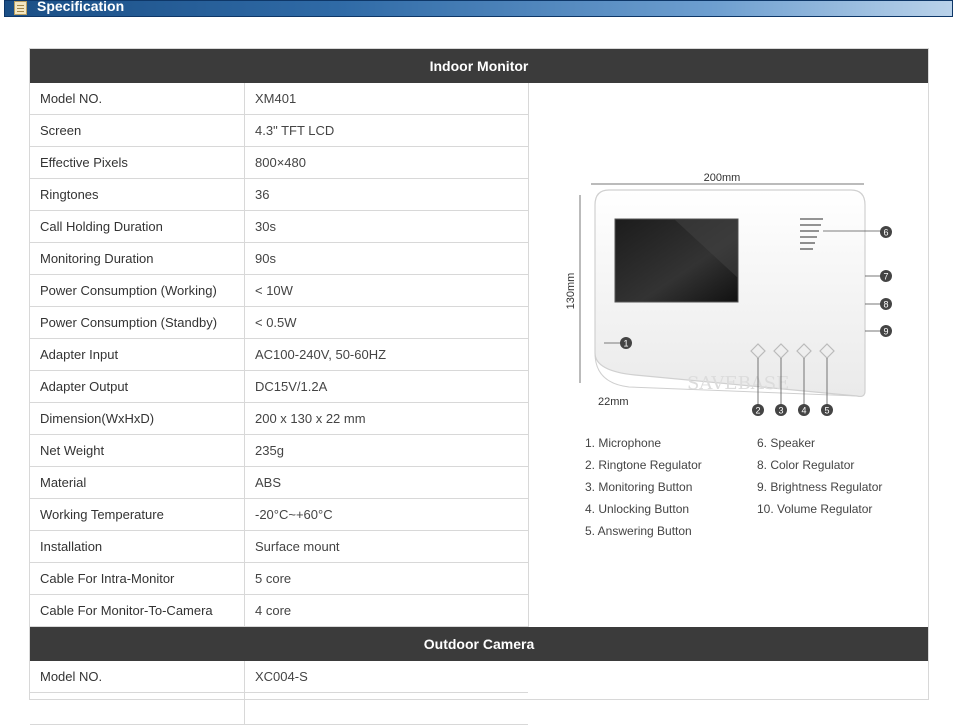 The image size is (960, 725). Describe the element at coordinates (638, 531) in the screenshot. I see `legend-item: 5. Answering Button` at that location.